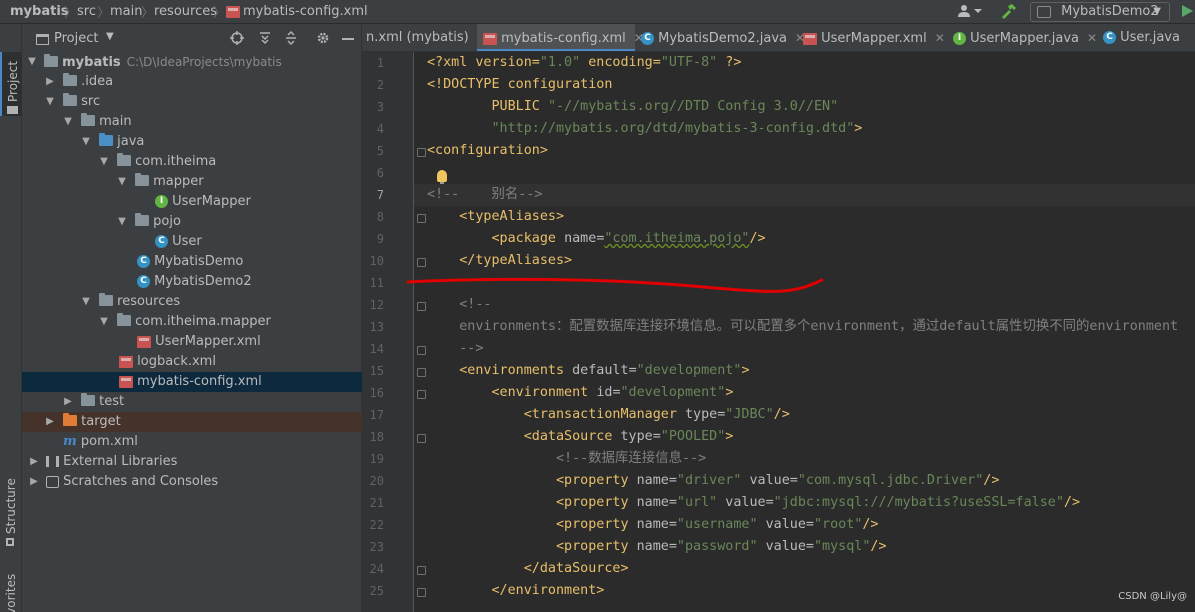 This screenshot has width=1195, height=612. Describe the element at coordinates (512, 392) in the screenshot. I see `code-token: <environment` at that location.